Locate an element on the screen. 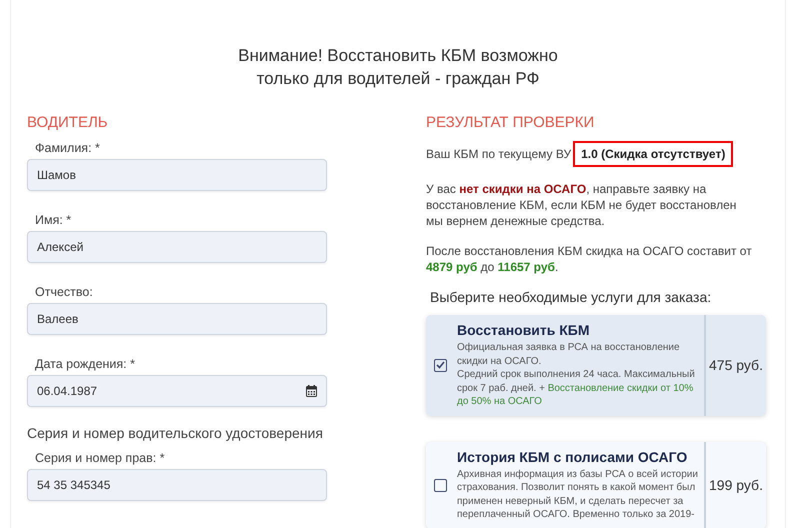 The width and height of the screenshot is (800, 528). section-title: РЕЗУЛЬТАТ ПРОВЕРКИ is located at coordinates (511, 122).